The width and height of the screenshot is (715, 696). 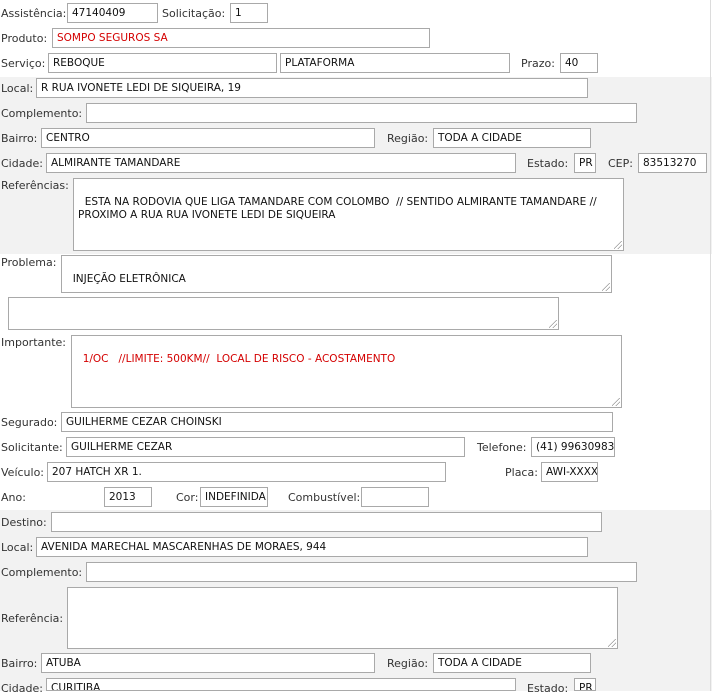 What do you see at coordinates (241, 38) in the screenshot?
I see `produto-field: SOMPO SEGUROS SA` at bounding box center [241, 38].